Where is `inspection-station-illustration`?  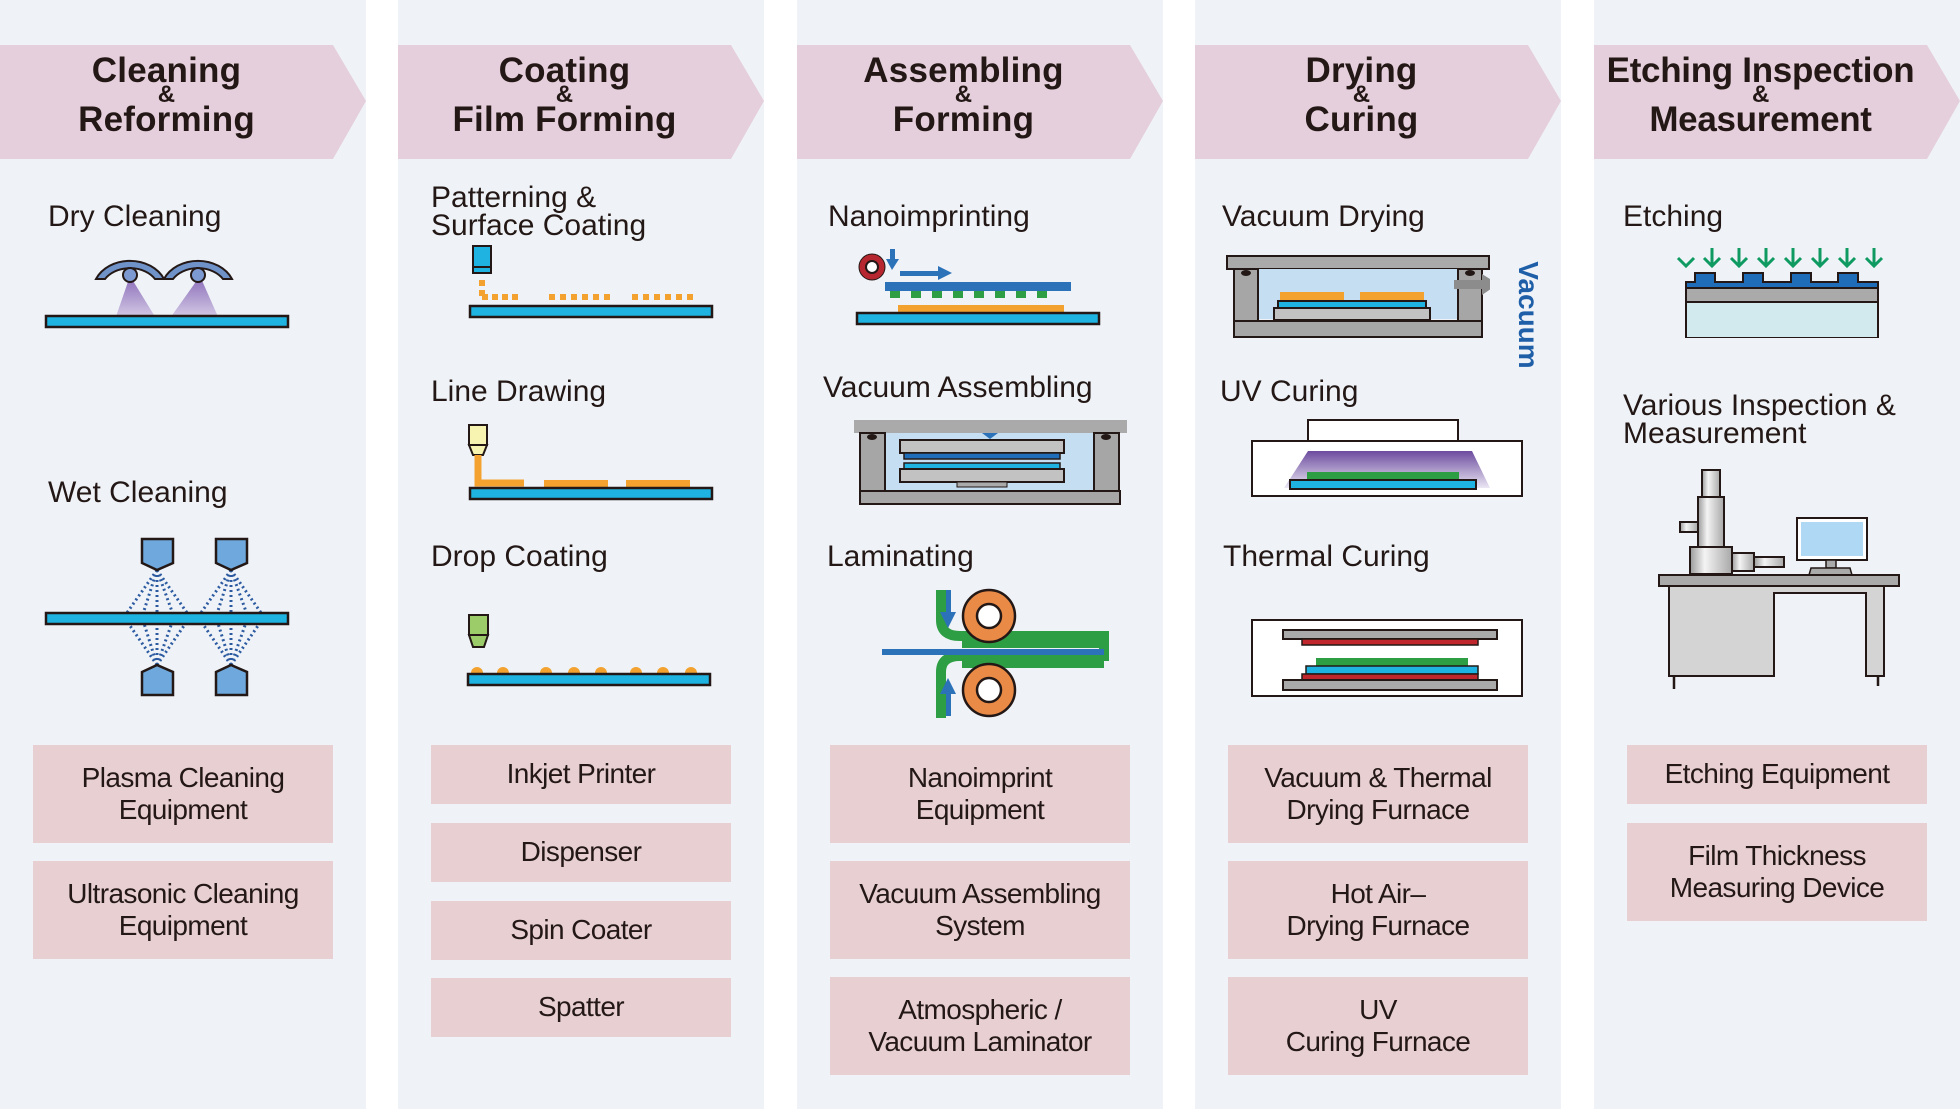
inspection-station-illustration is located at coordinates (1779, 579).